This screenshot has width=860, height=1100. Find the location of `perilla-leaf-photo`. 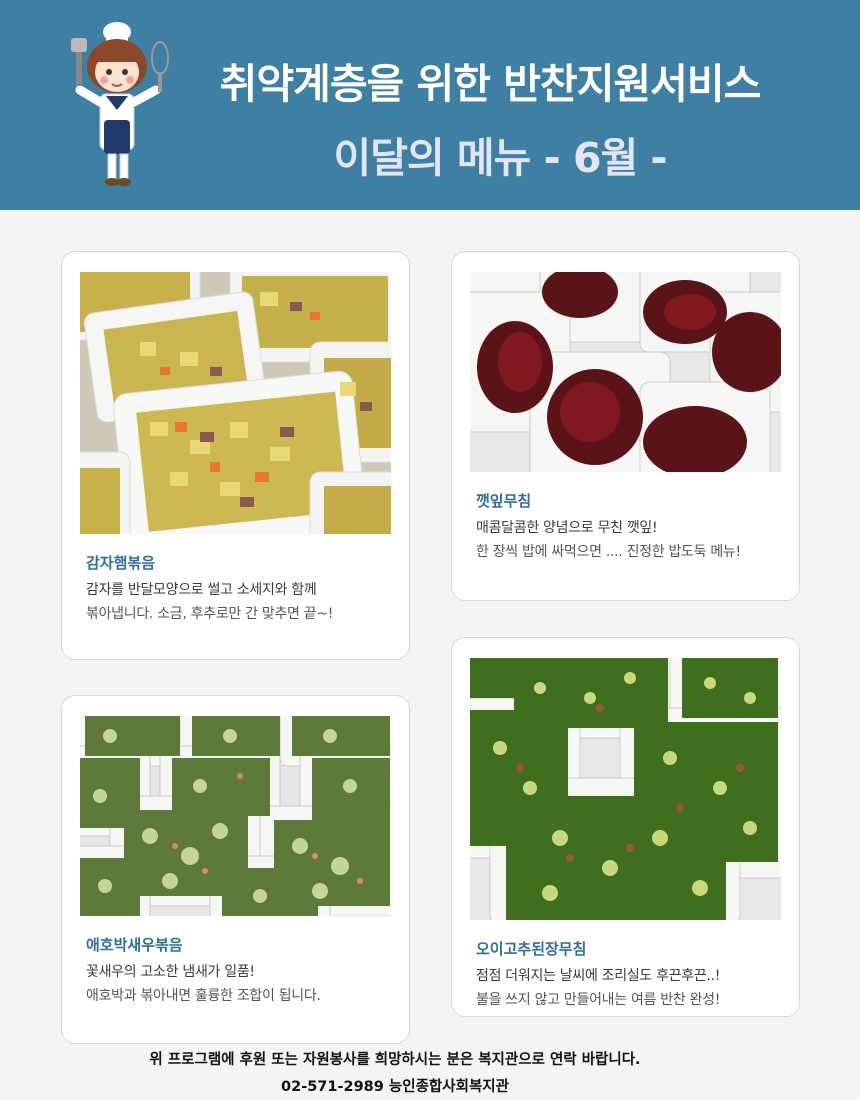

perilla-leaf-photo is located at coordinates (625, 372).